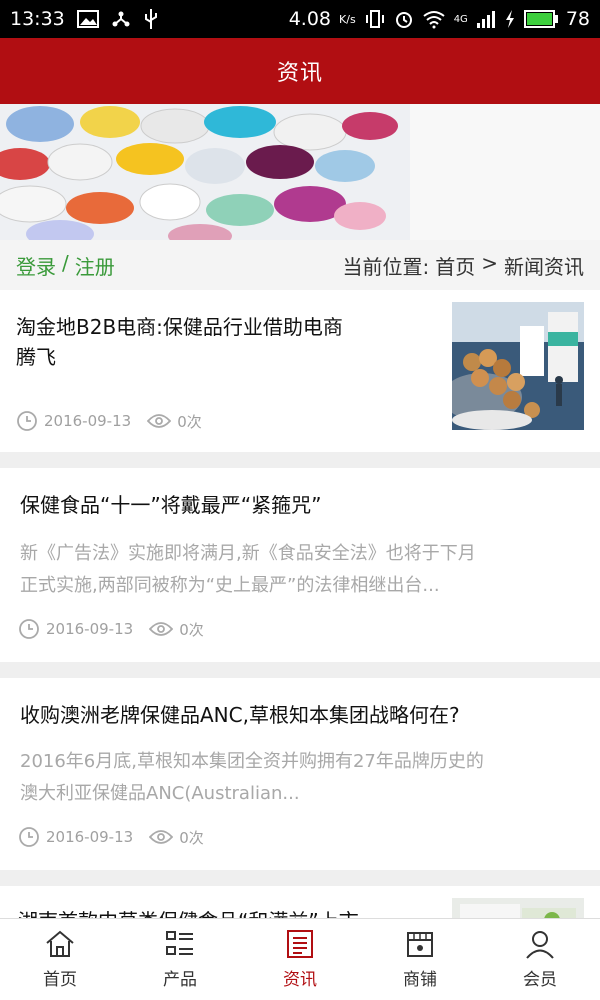  Describe the element at coordinates (87, 19) in the screenshot. I see `image-notification-icon` at that location.